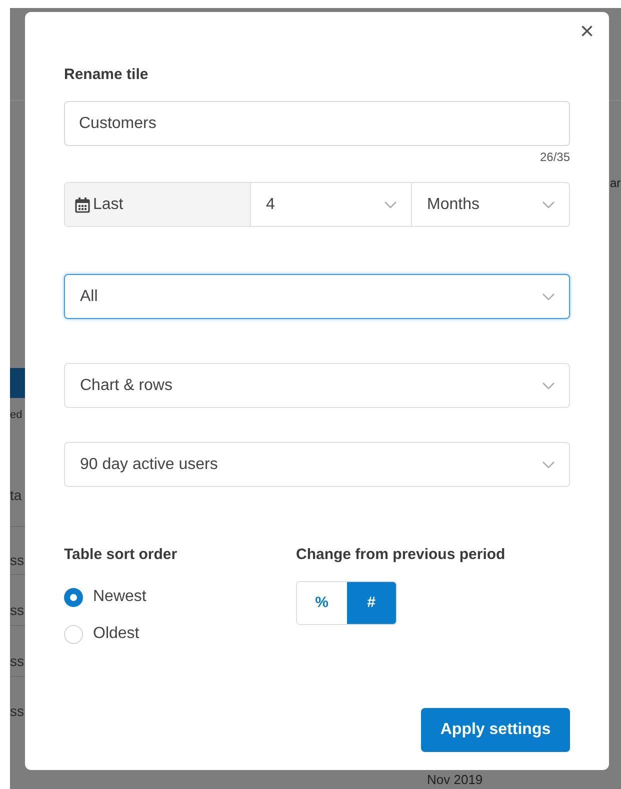 Image resolution: width=621 pixels, height=789 pixels. I want to click on unit-select: Months, so click(490, 204).